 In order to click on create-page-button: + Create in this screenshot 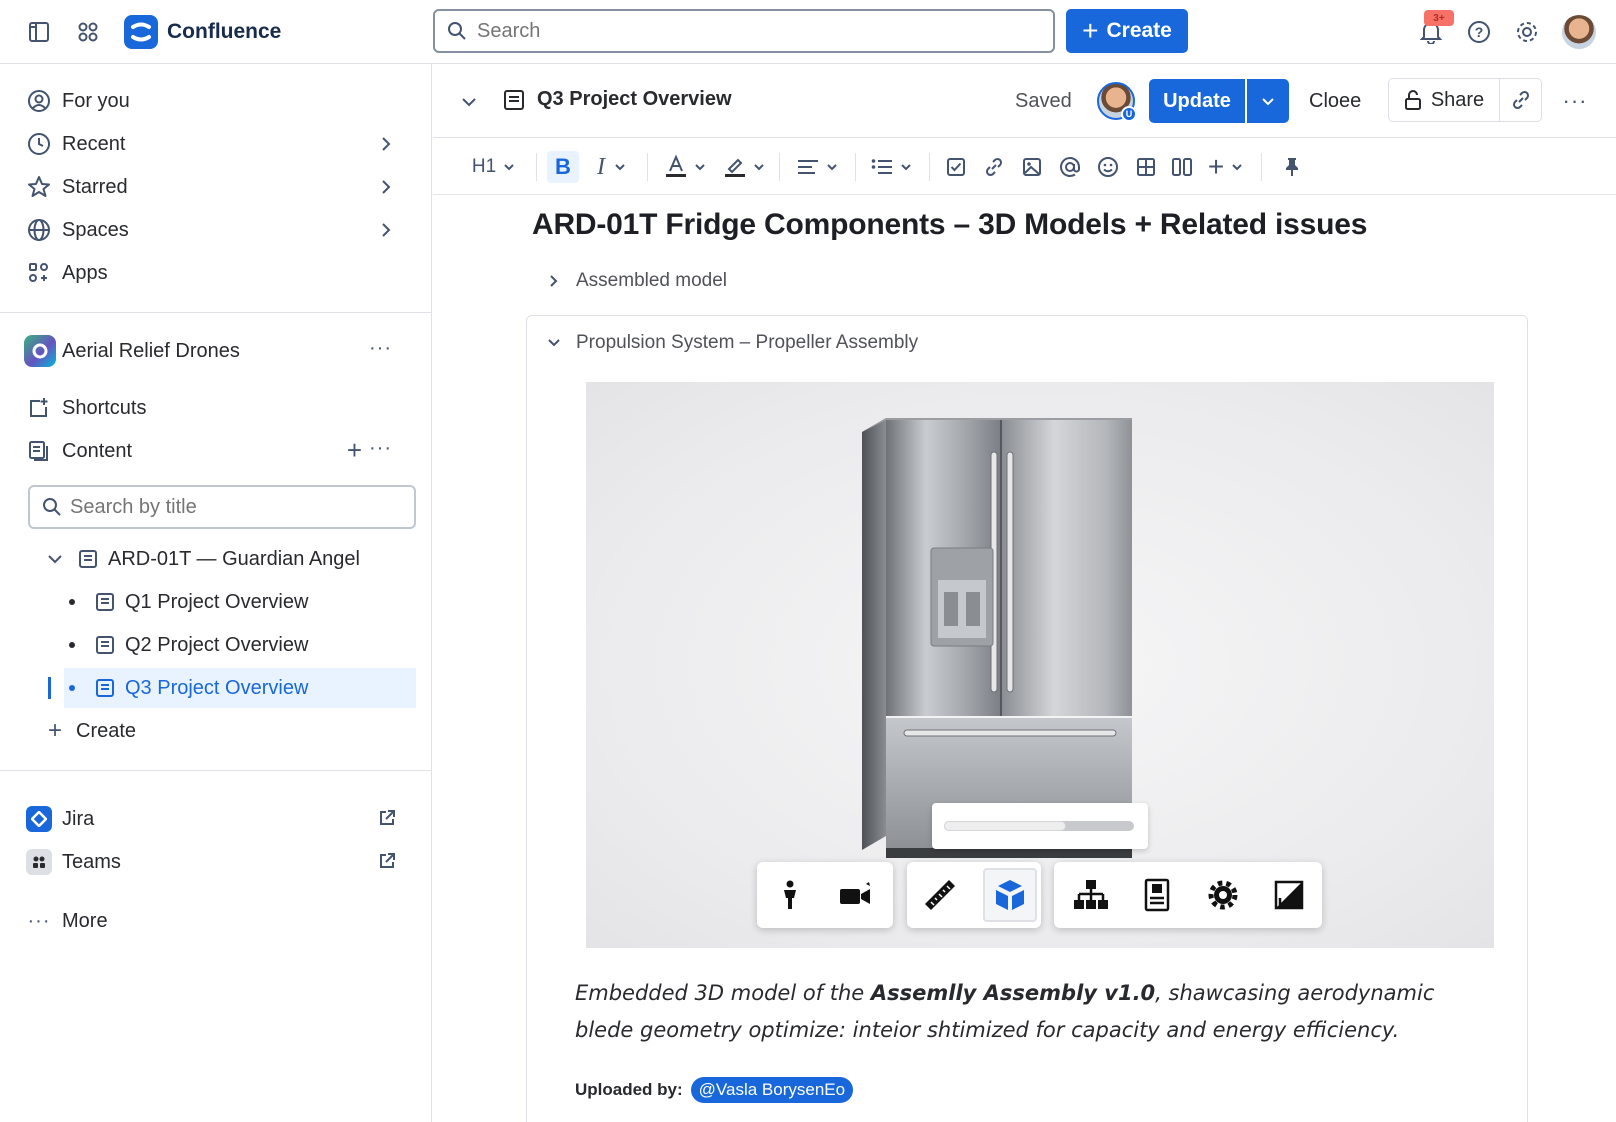, I will do `click(230, 731)`.